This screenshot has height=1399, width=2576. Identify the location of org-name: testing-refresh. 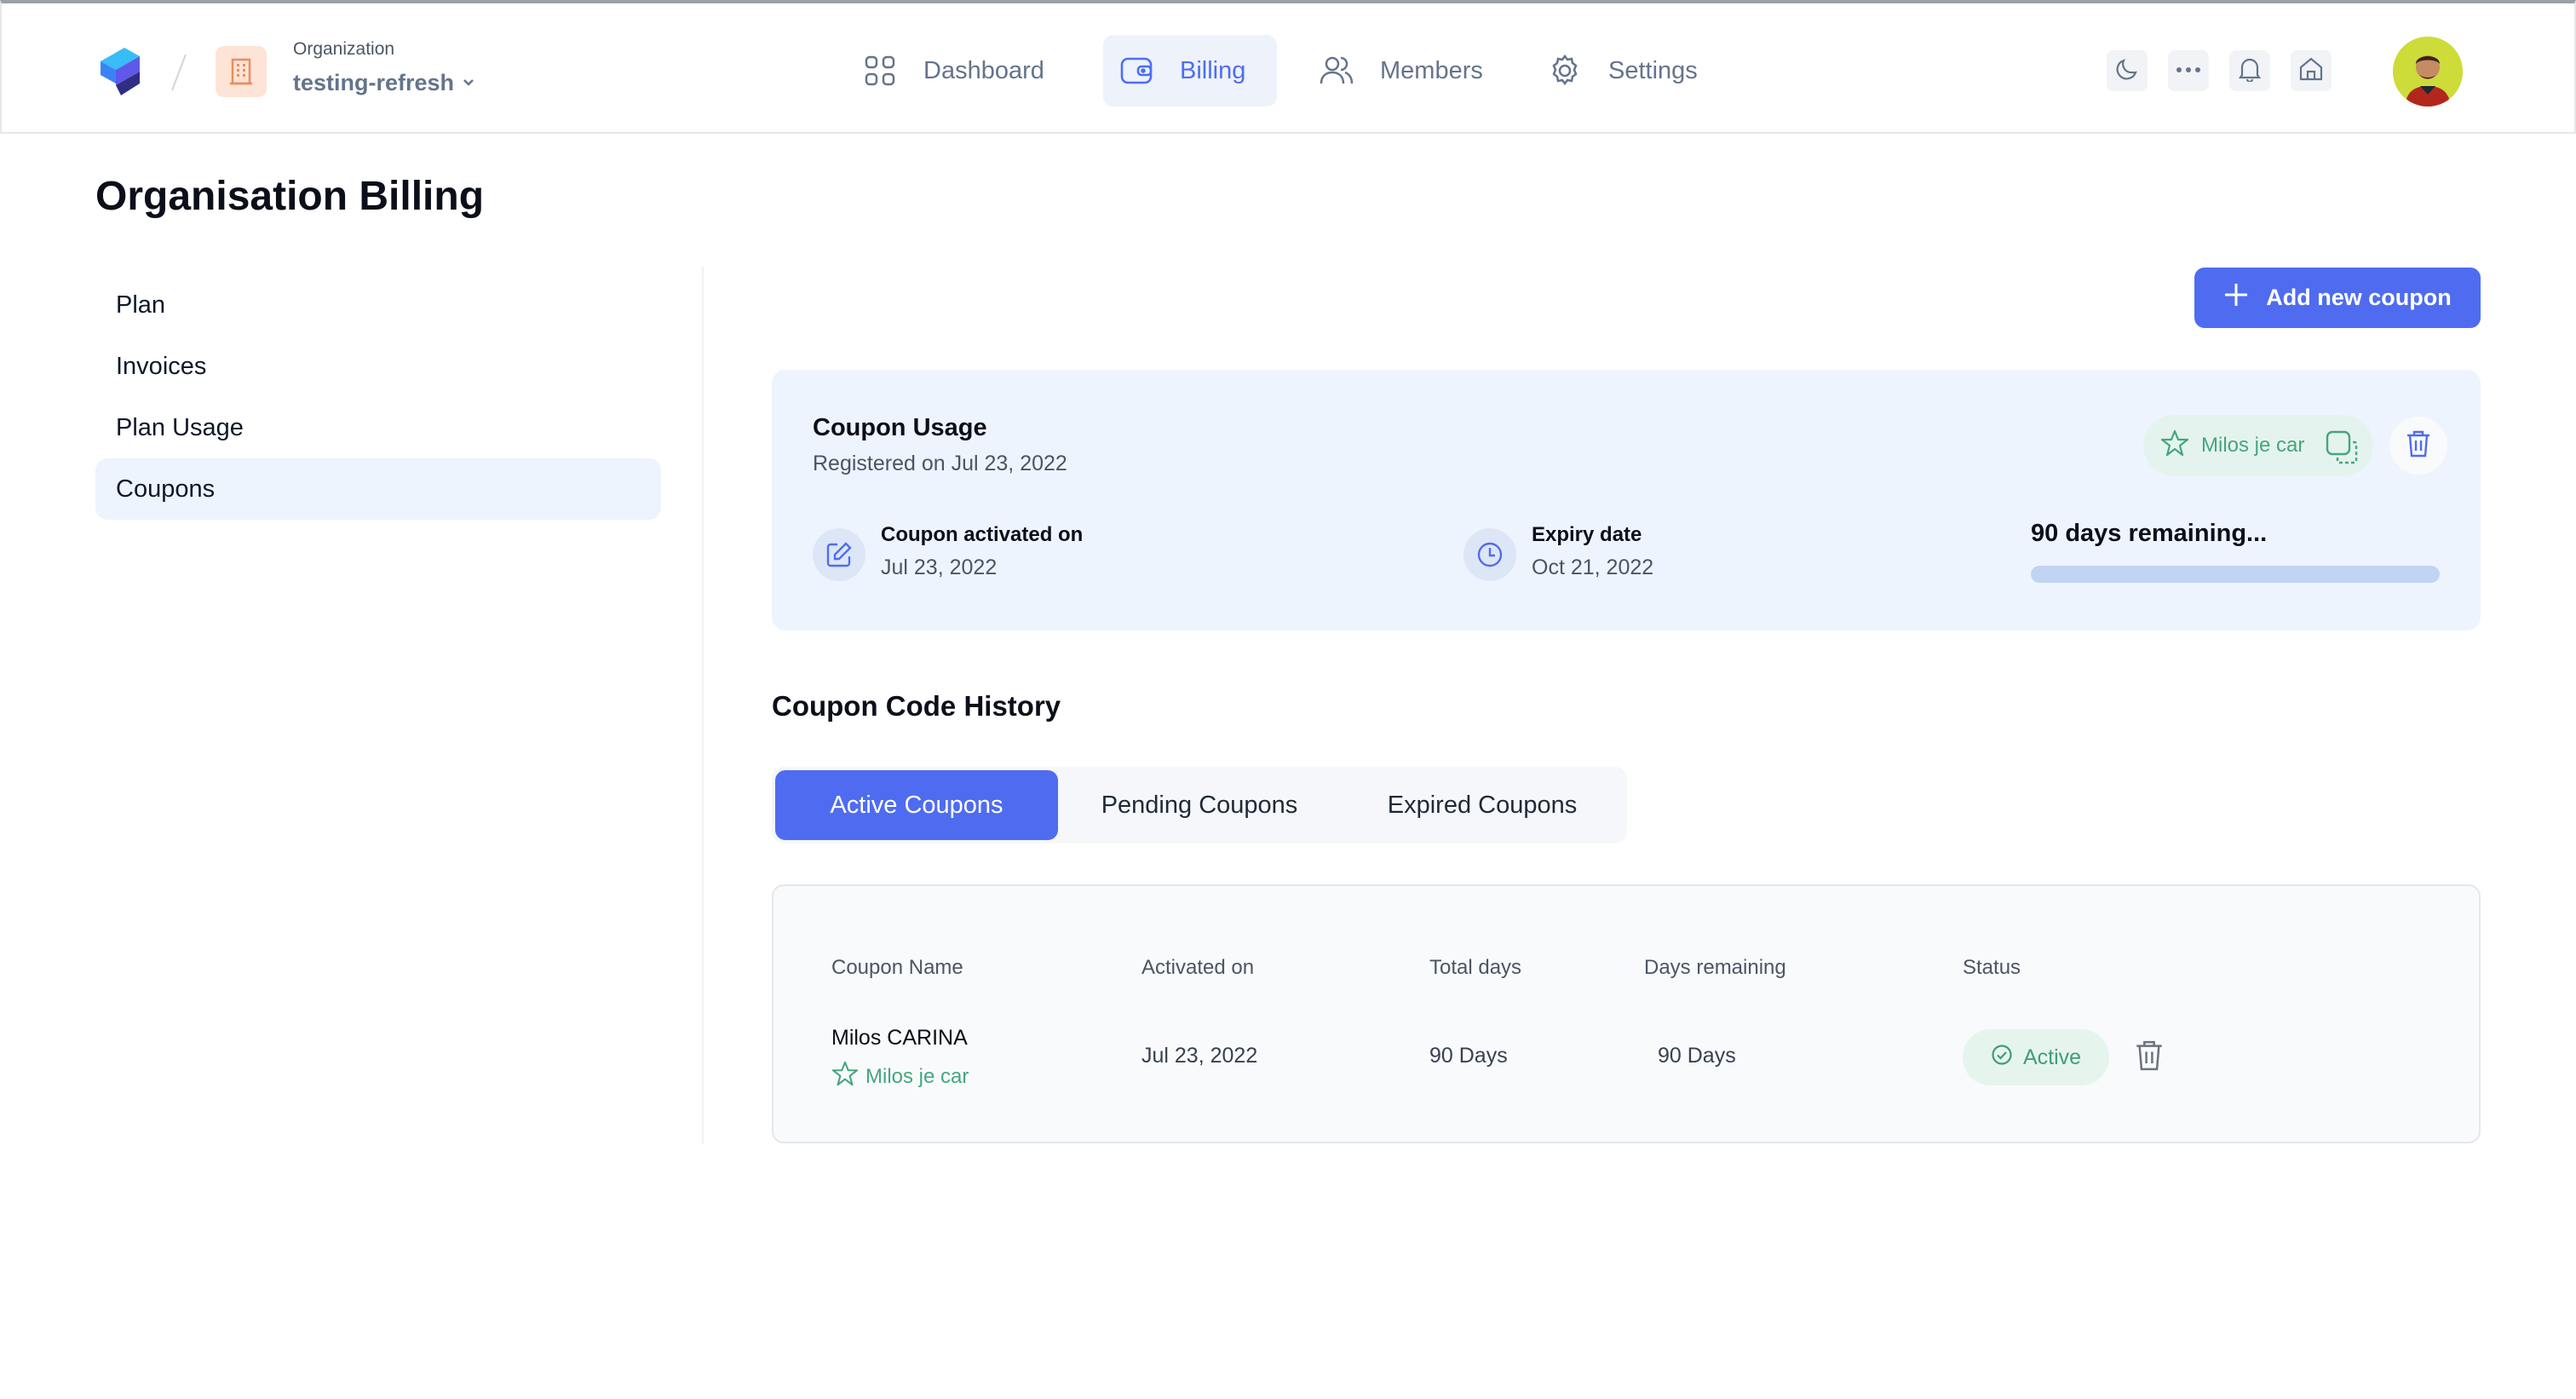
(374, 83).